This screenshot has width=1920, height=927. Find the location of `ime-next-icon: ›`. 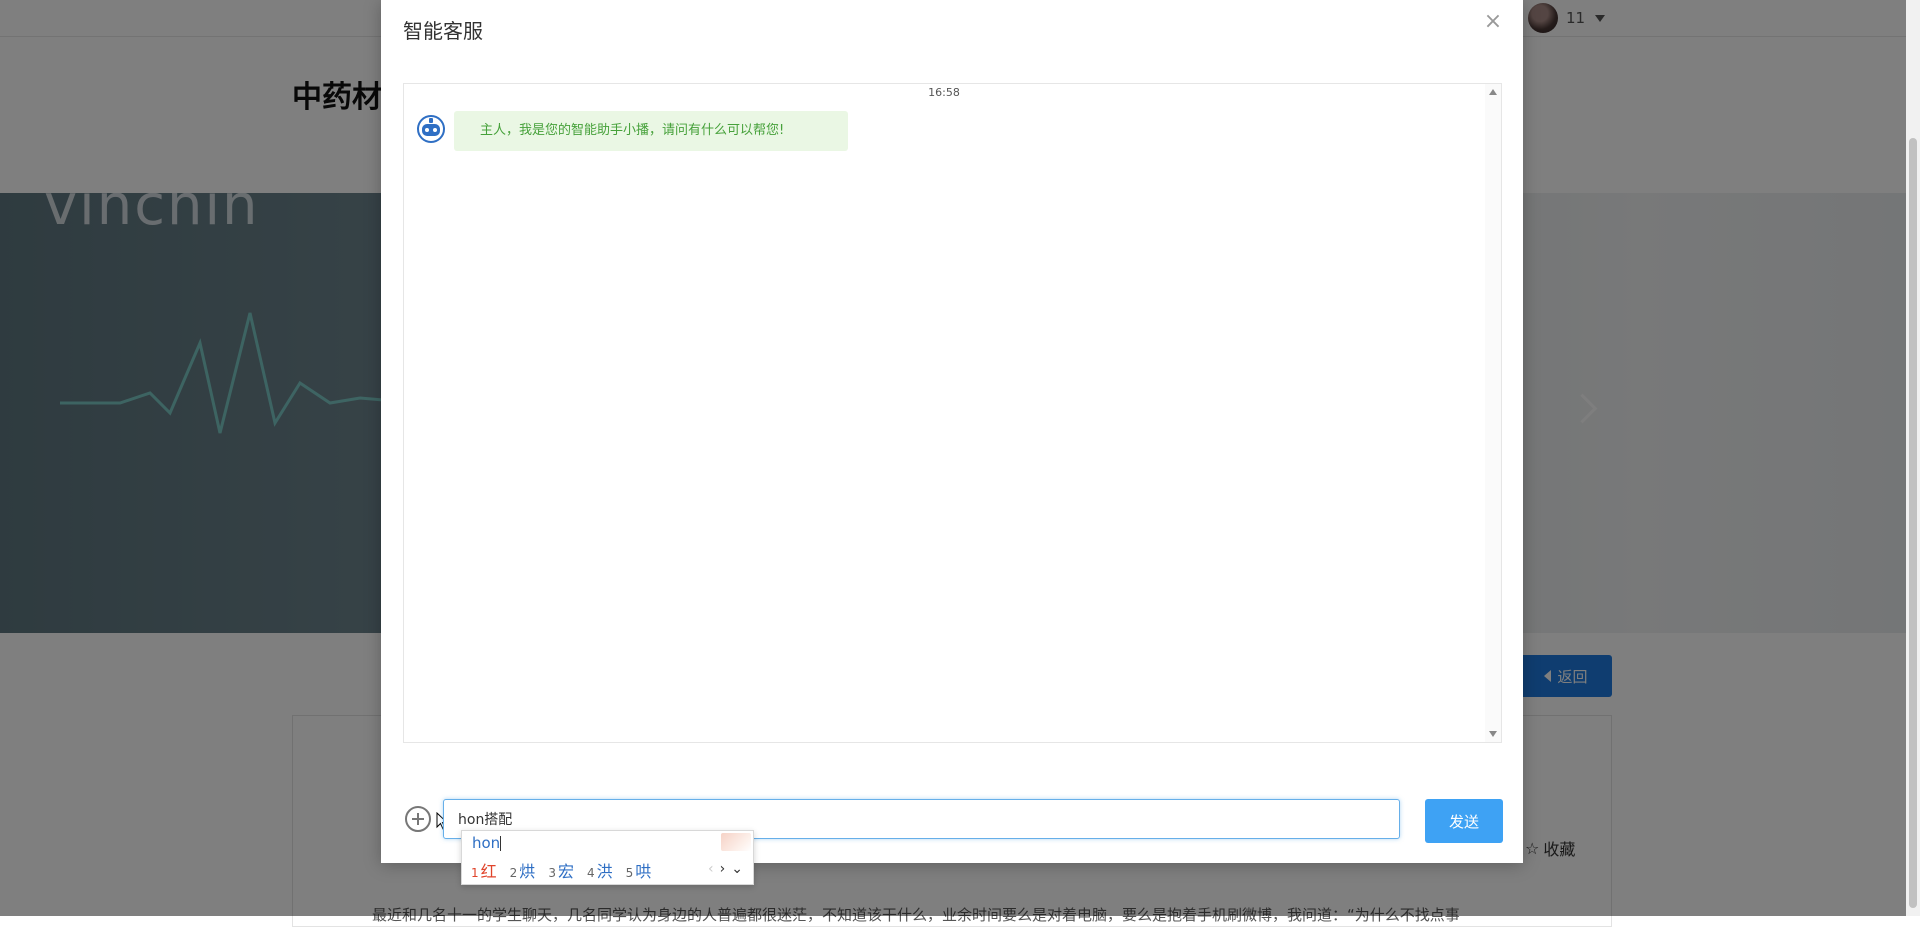

ime-next-icon: › is located at coordinates (723, 869).